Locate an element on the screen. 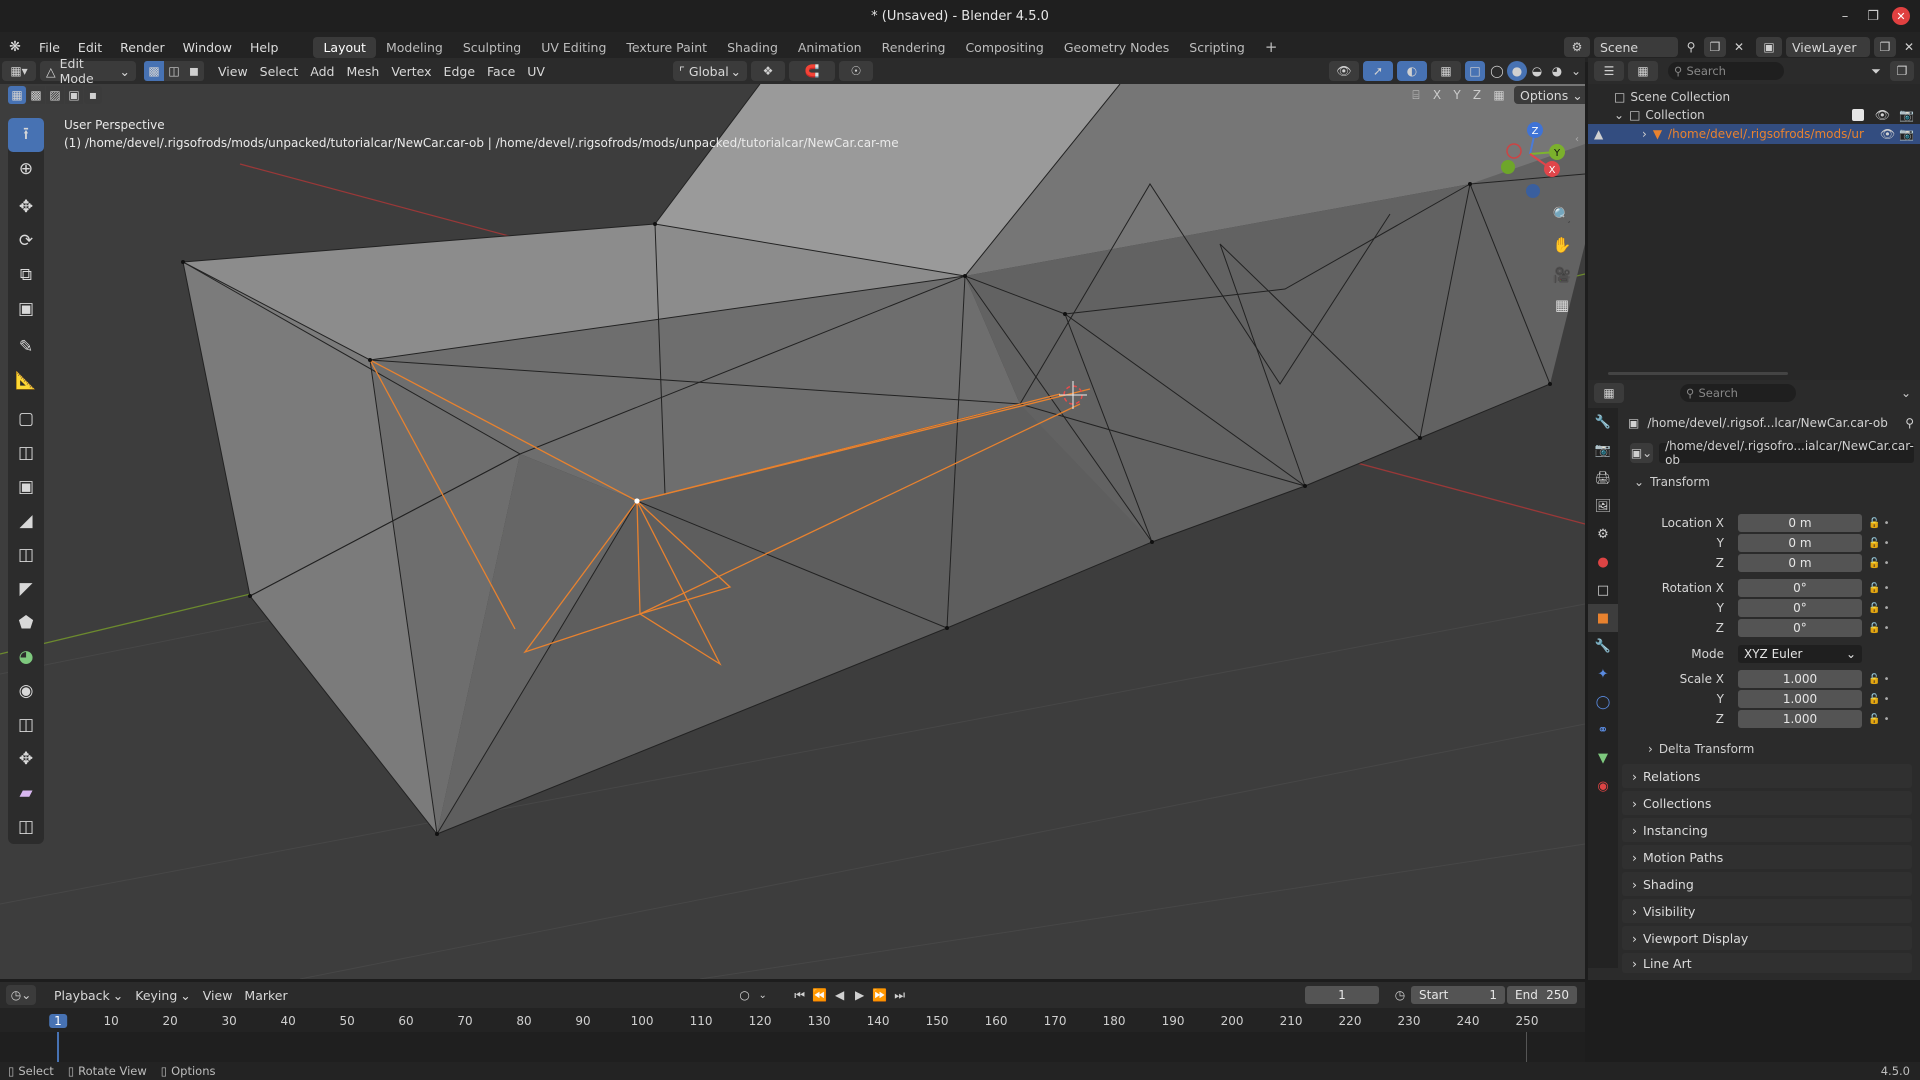 The image size is (1920, 1080). edge-select-icon: ◫ is located at coordinates (174, 71).